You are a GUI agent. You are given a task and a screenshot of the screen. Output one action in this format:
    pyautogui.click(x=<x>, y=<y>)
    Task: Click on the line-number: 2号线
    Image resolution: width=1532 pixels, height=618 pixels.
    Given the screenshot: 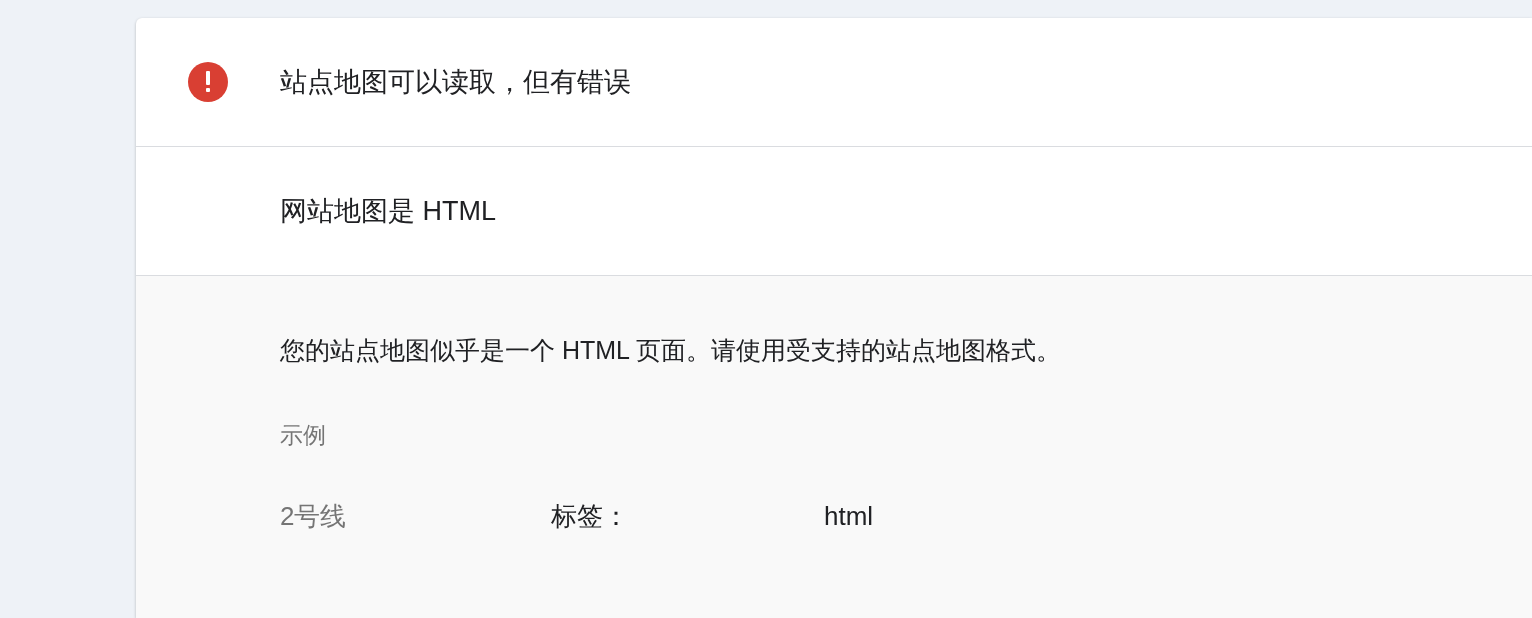 What is the action you would take?
    pyautogui.click(x=314, y=516)
    